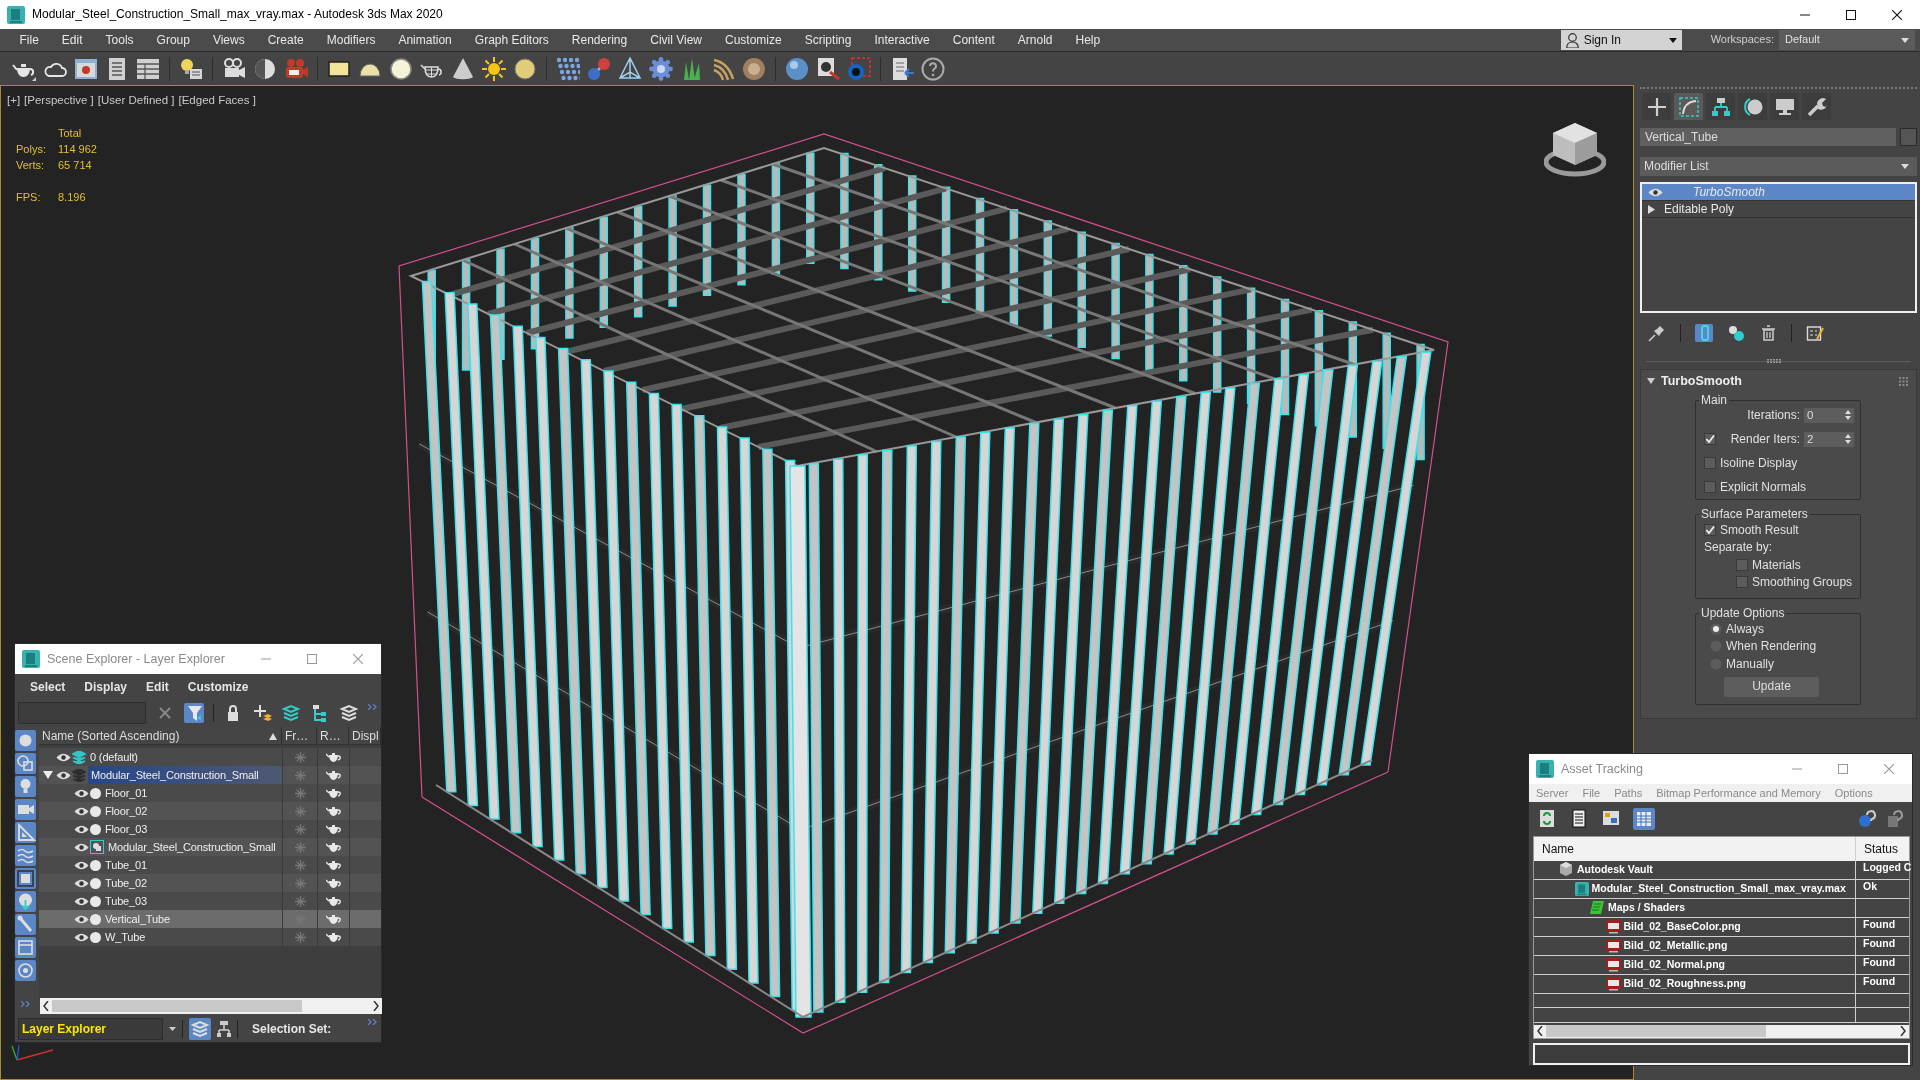 This screenshot has height=1080, width=1920. Describe the element at coordinates (25, 833) in the screenshot. I see `set-square-icon` at that location.